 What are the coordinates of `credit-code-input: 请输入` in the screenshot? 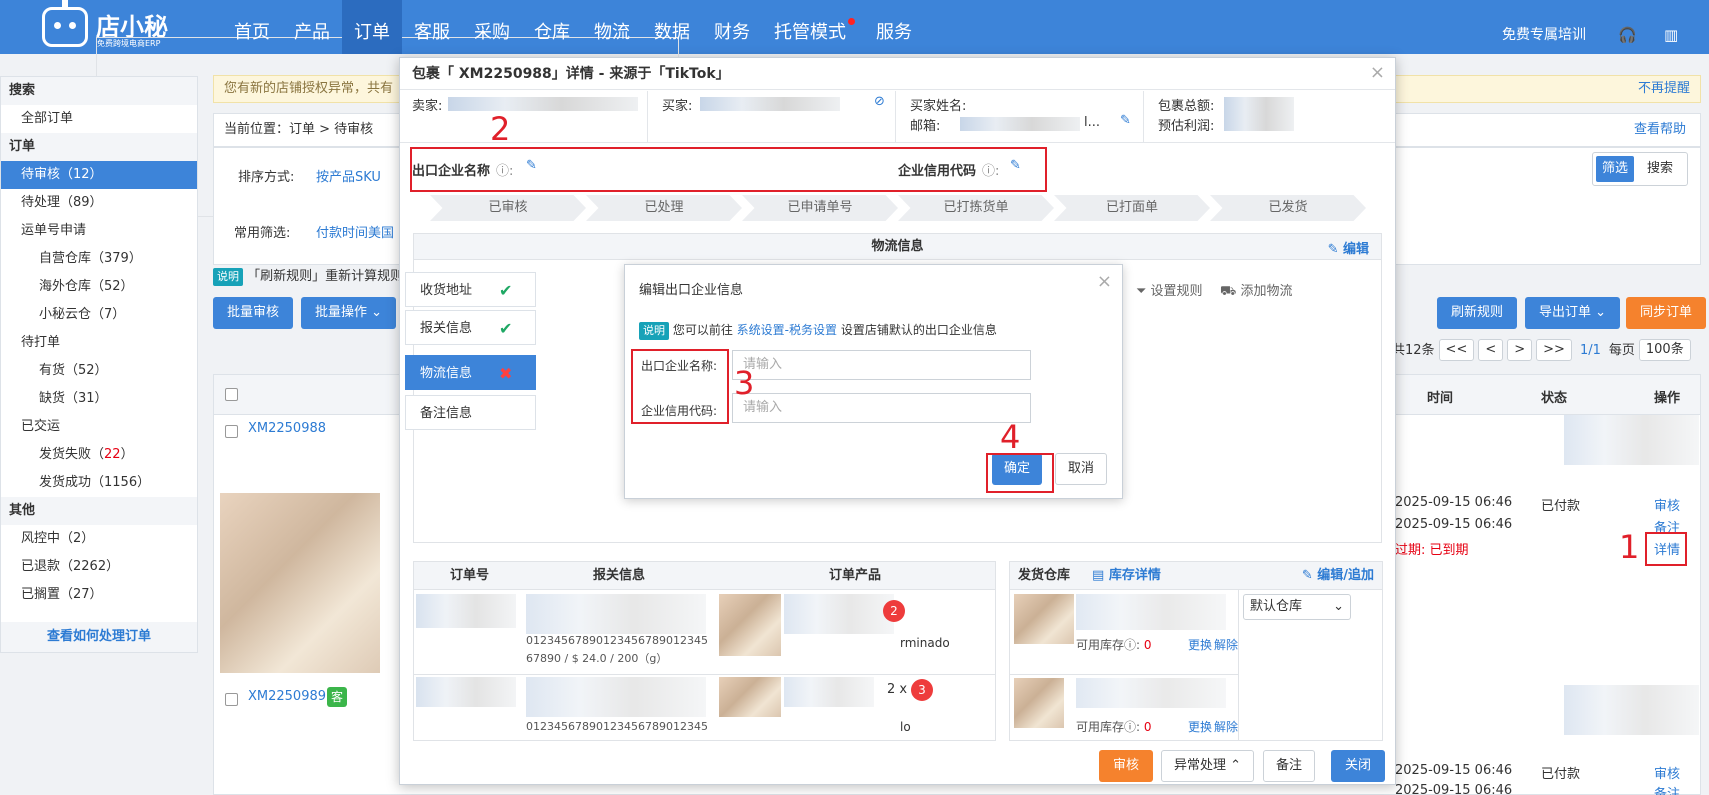 It's located at (881, 408).